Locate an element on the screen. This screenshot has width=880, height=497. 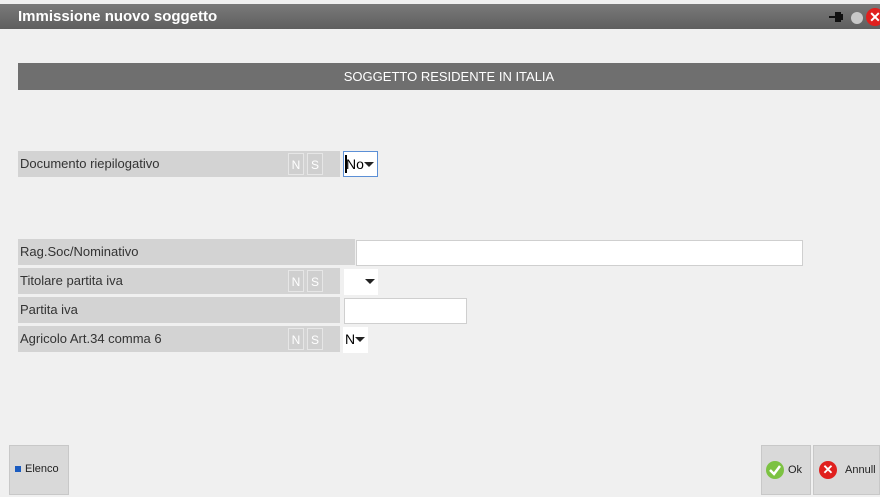
ns-n-button-documento: N is located at coordinates (296, 164).